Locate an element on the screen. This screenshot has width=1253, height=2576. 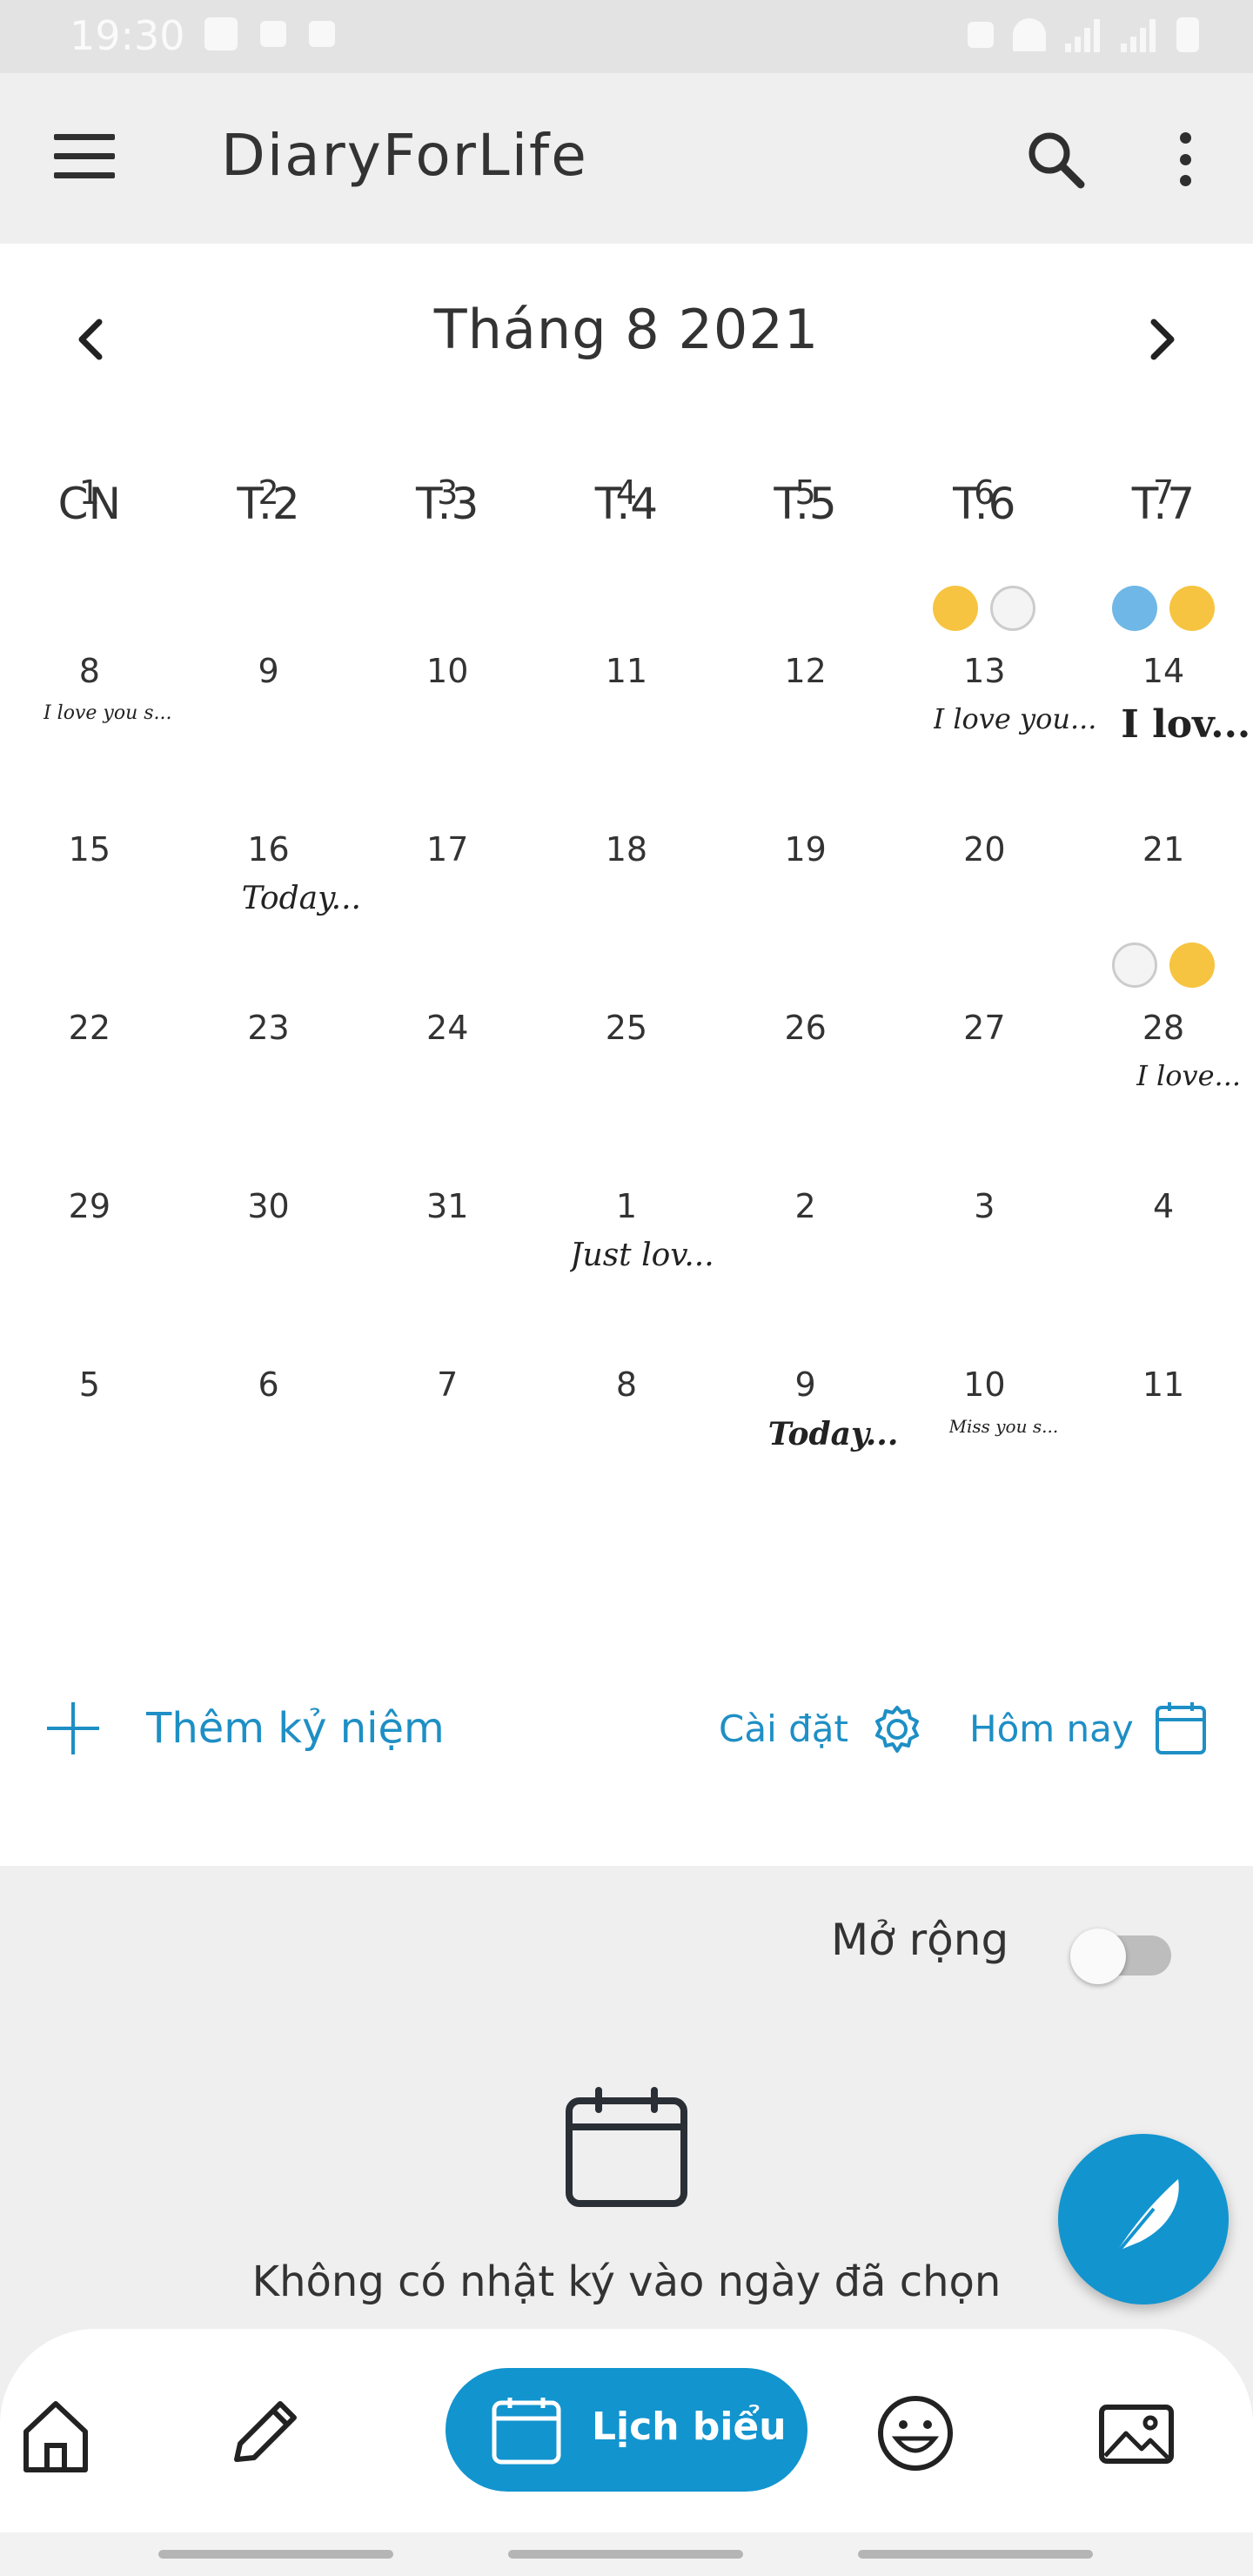
calendar-today-icon is located at coordinates (1181, 1727).